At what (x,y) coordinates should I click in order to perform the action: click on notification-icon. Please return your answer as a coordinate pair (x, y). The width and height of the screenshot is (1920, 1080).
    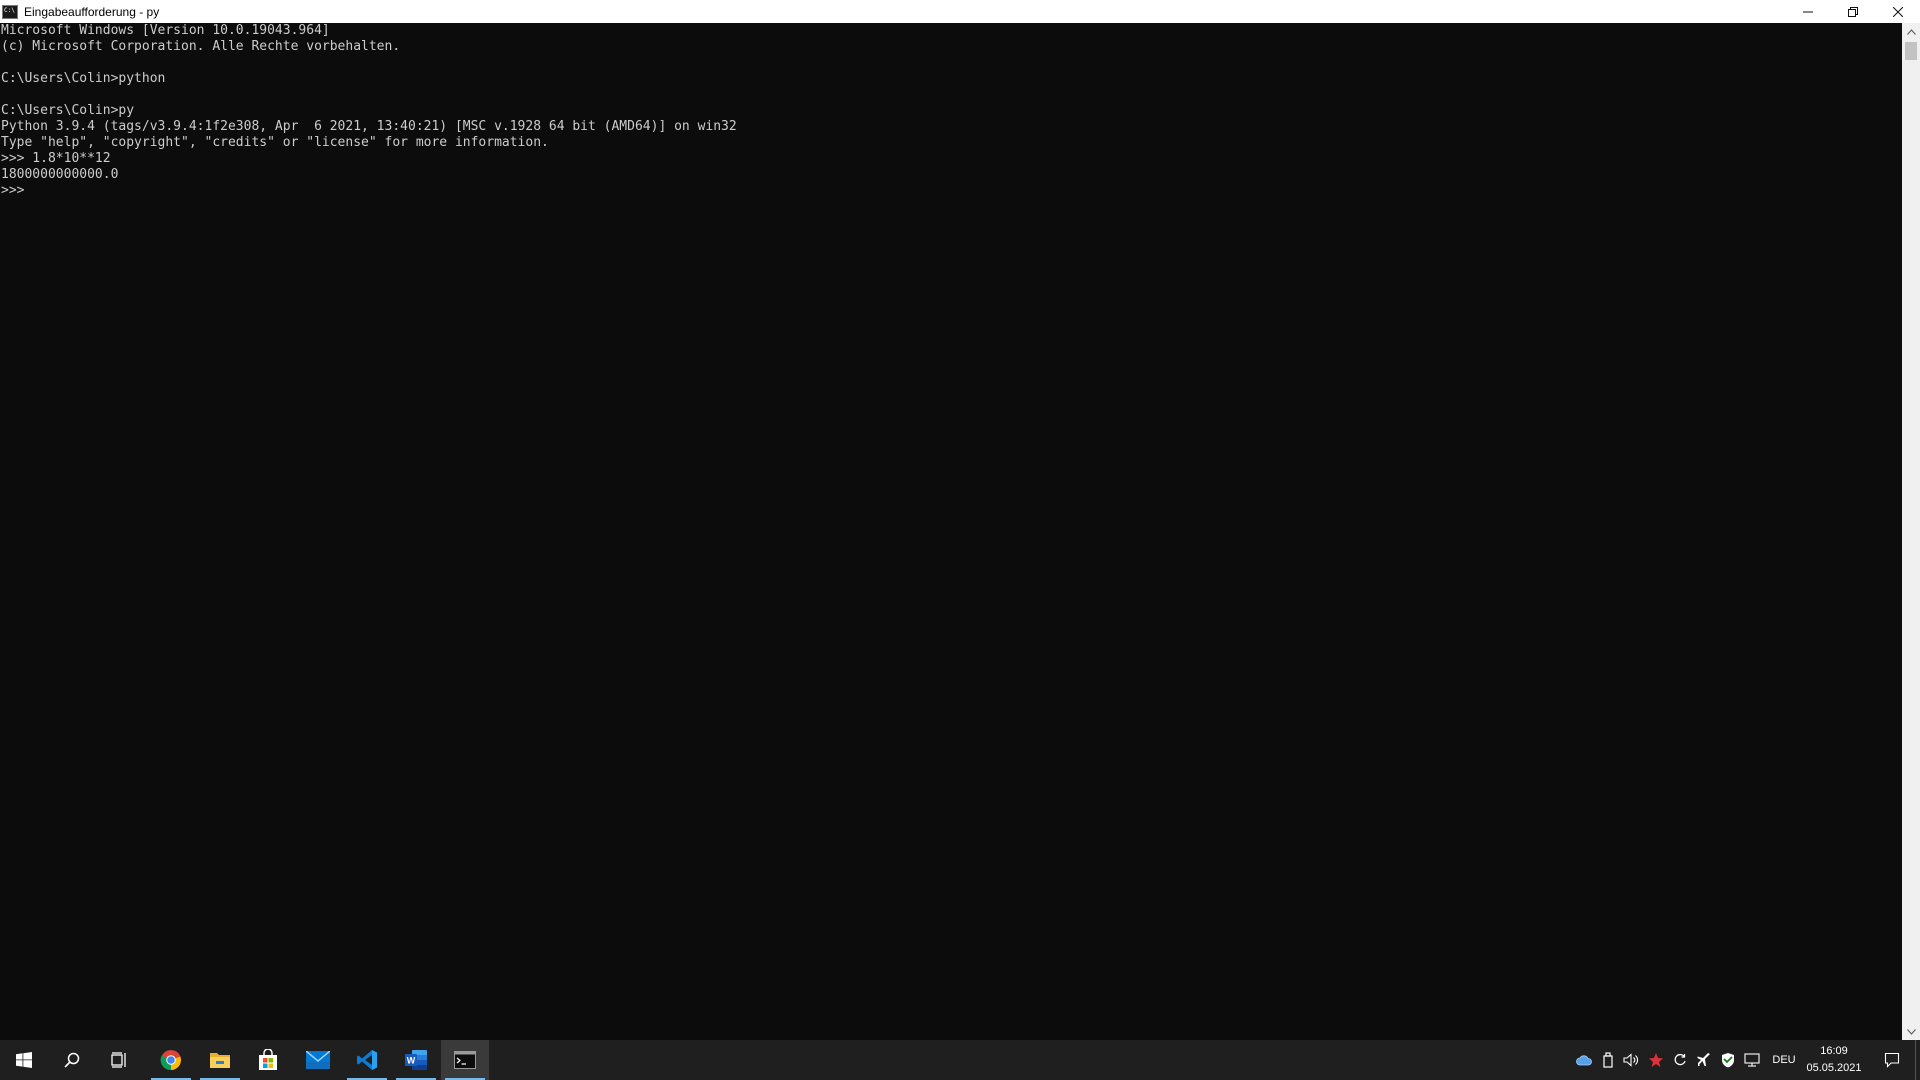
    Looking at the image, I should click on (1892, 1060).